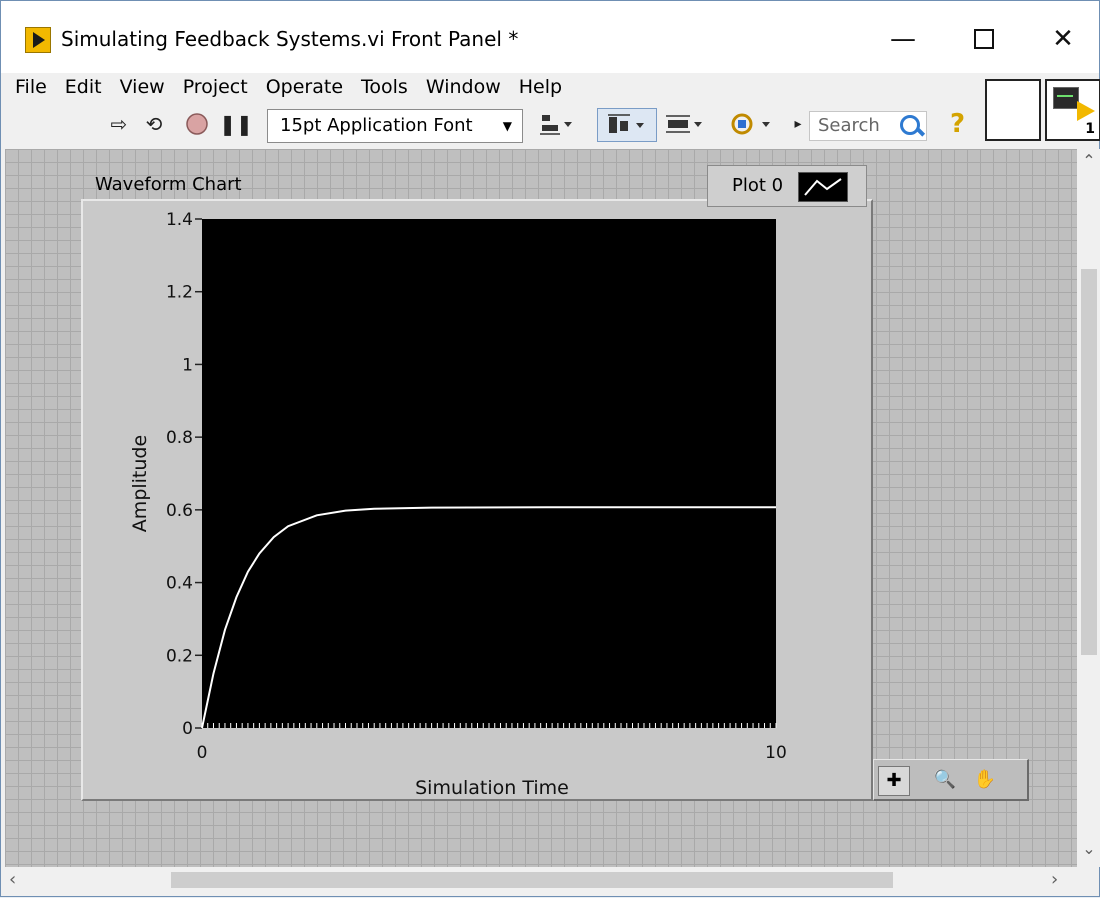 The width and height of the screenshot is (1100, 898). I want to click on scroll-left-icon: ‹, so click(12, 879).